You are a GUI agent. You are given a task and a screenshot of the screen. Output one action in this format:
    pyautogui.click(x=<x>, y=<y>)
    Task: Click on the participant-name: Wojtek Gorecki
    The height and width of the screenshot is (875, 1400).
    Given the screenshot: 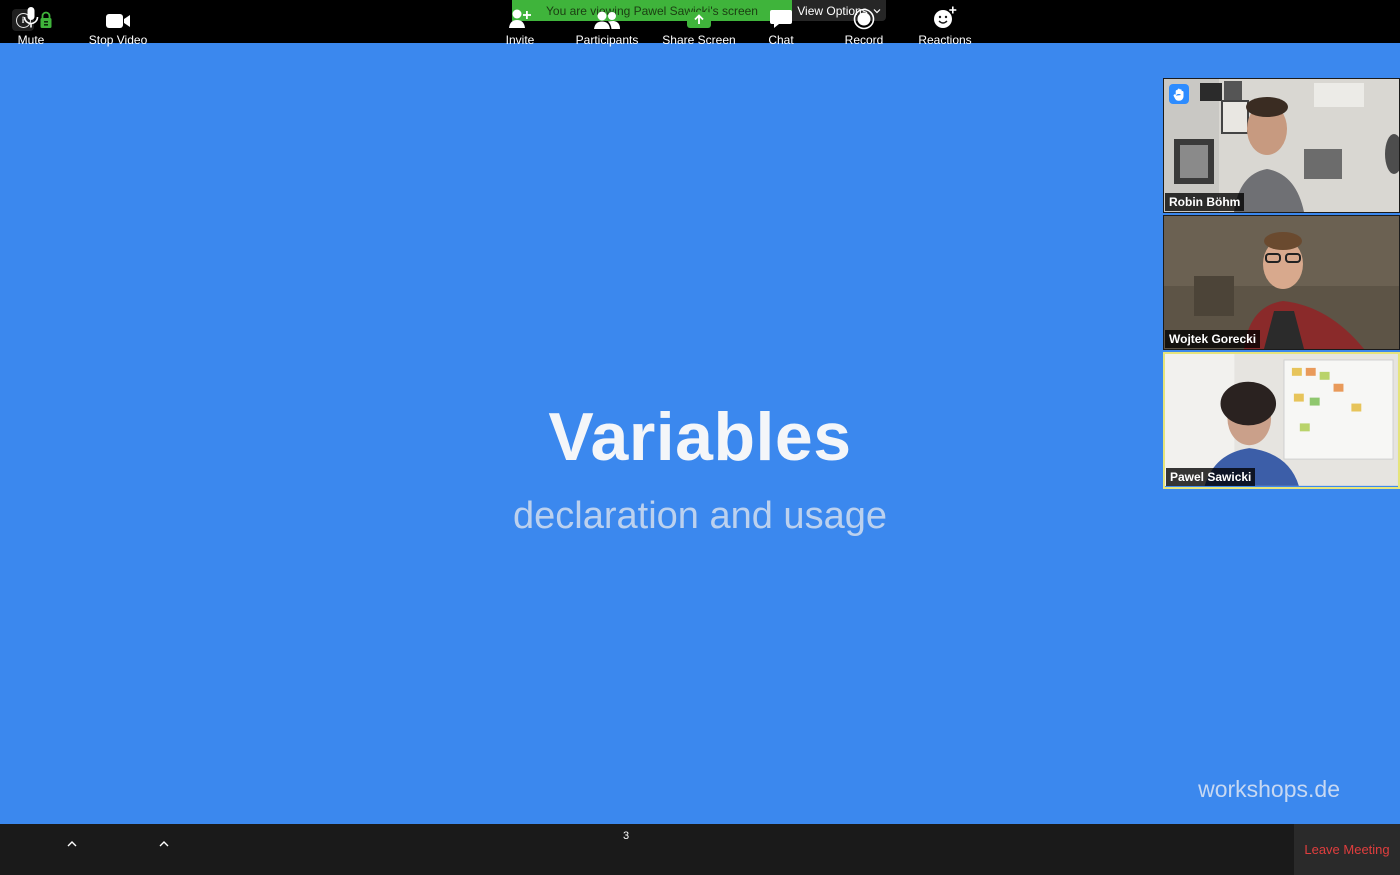 What is the action you would take?
    pyautogui.click(x=1213, y=339)
    